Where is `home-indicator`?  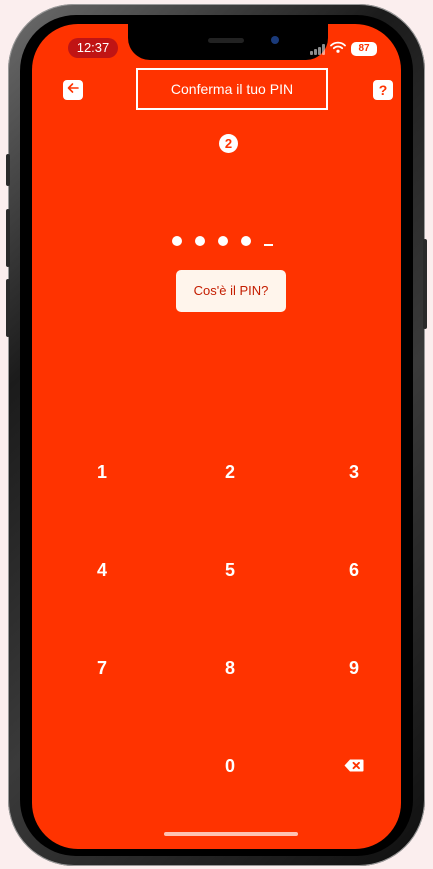 home-indicator is located at coordinates (231, 834).